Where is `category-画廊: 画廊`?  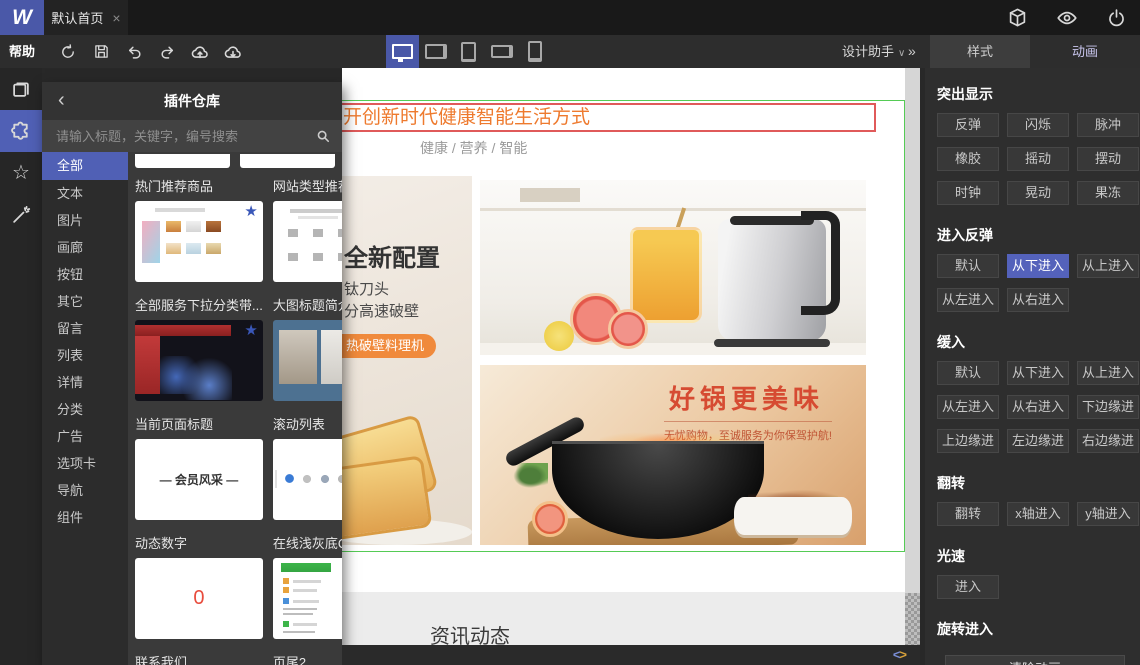 category-画廊: 画廊 is located at coordinates (85, 247).